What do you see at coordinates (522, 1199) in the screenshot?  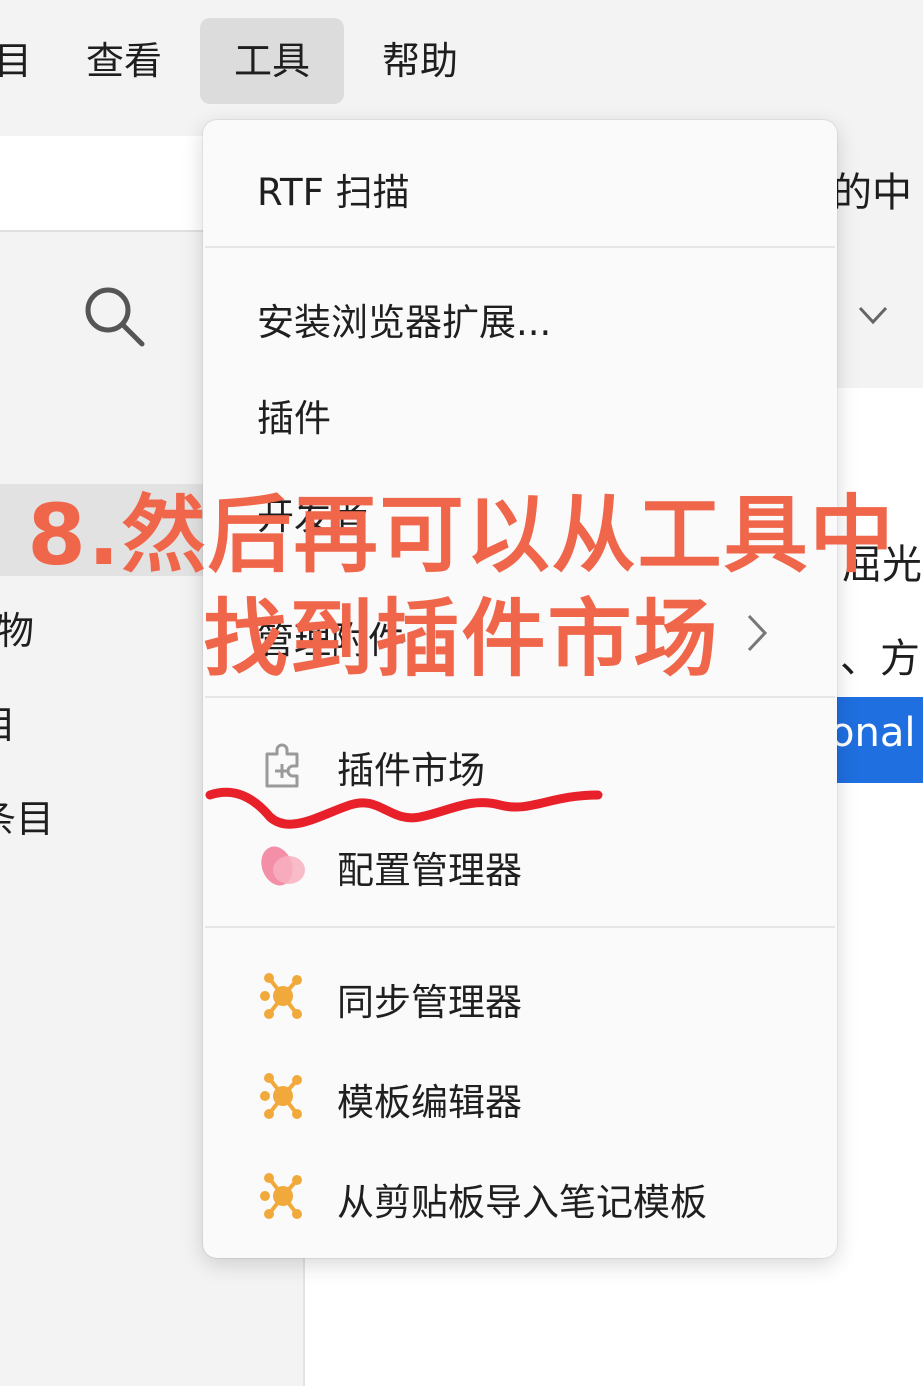 I see `menu-item-import-note-template: 从剪贴板导入笔记模板` at bounding box center [522, 1199].